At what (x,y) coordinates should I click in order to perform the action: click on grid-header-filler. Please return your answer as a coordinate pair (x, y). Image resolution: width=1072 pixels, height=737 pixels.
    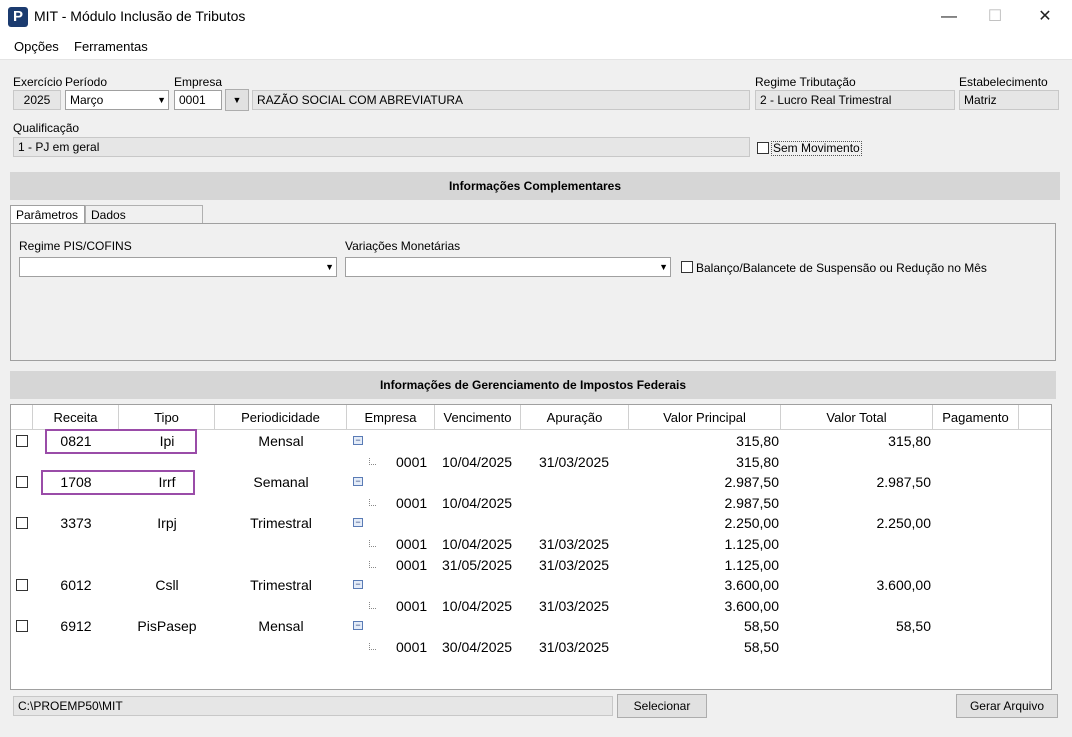
    Looking at the image, I should click on (1035, 417).